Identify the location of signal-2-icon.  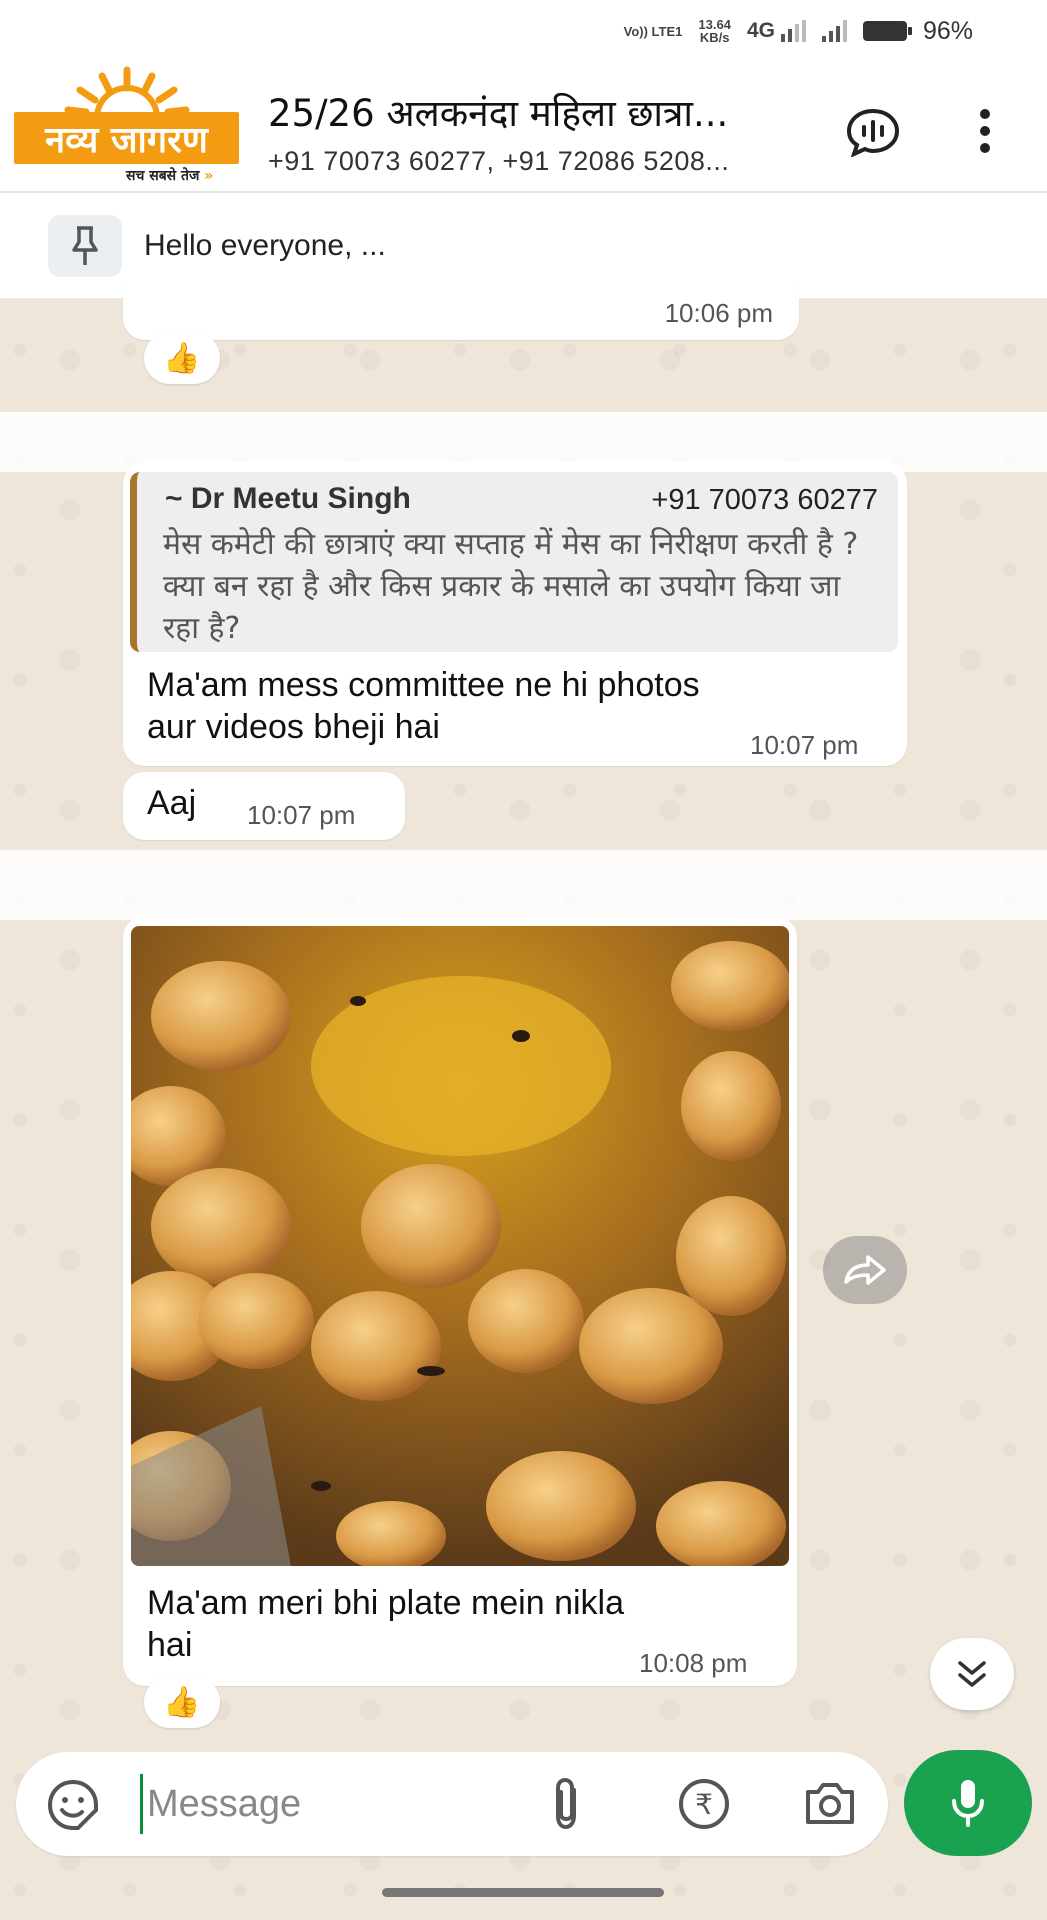
(834, 31).